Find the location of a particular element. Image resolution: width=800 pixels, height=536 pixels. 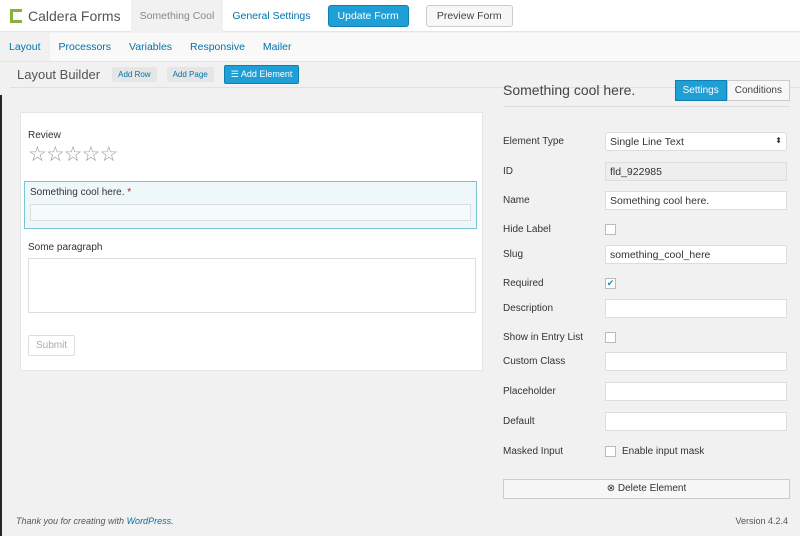

custom-class-input is located at coordinates (696, 361).